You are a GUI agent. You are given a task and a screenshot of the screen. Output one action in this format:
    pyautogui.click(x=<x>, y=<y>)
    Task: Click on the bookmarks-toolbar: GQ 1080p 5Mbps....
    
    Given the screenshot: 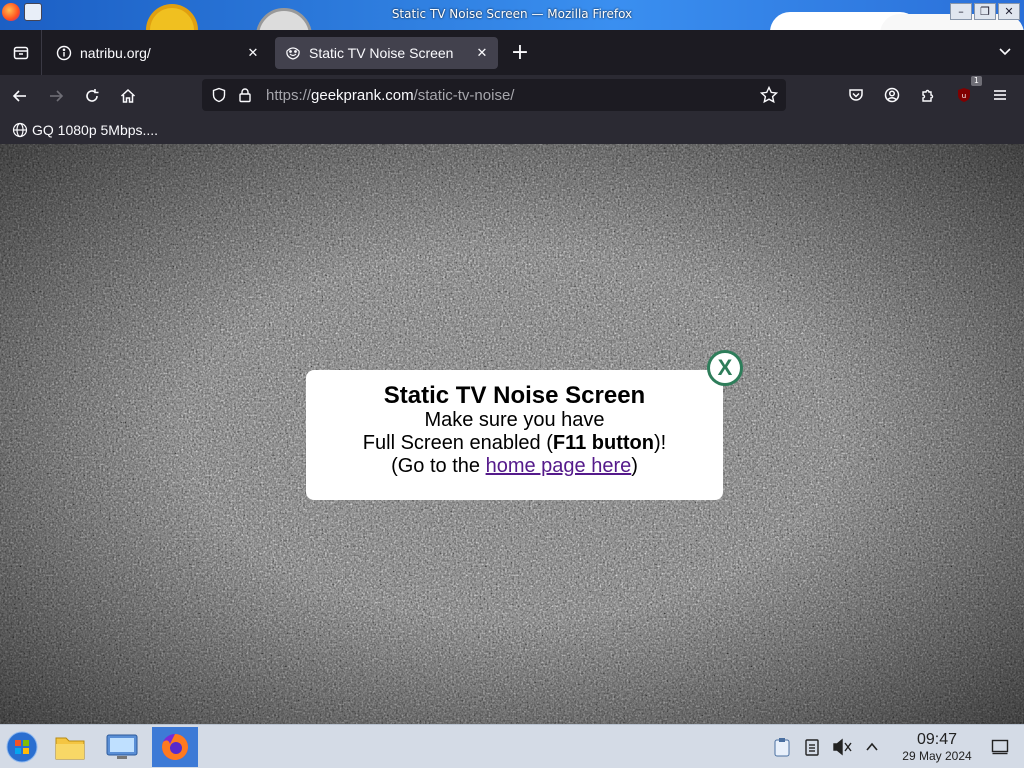 What is the action you would take?
    pyautogui.click(x=512, y=130)
    